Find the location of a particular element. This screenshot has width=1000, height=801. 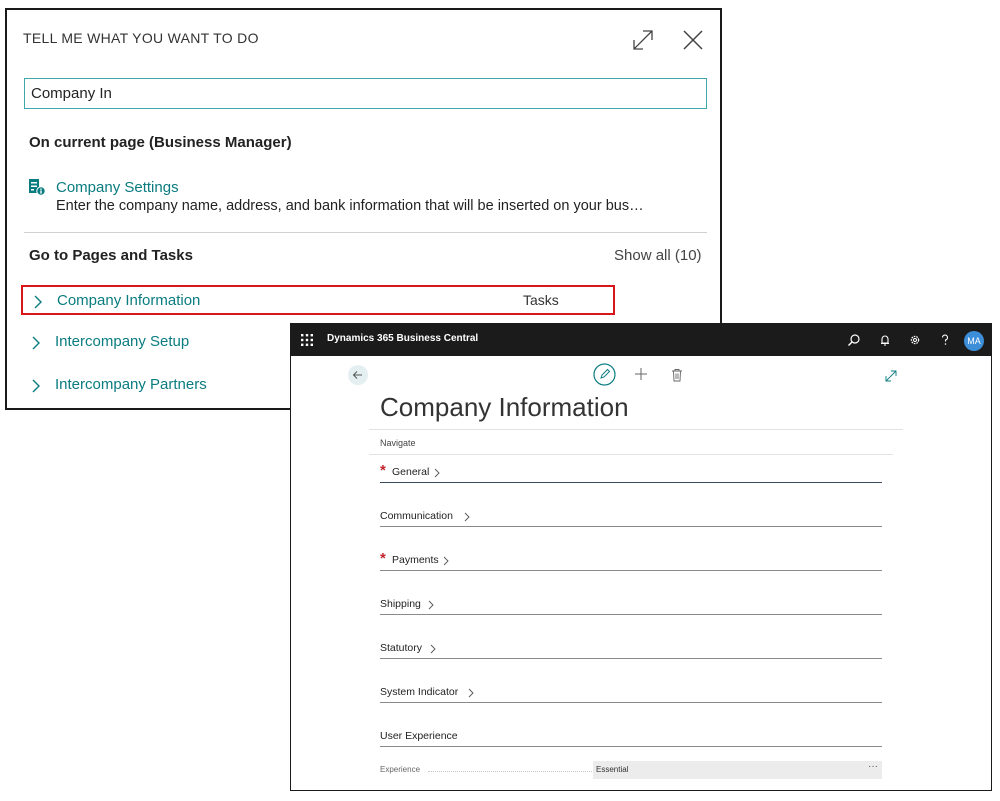

company-settings-link: Company Settings is located at coordinates (117, 187).